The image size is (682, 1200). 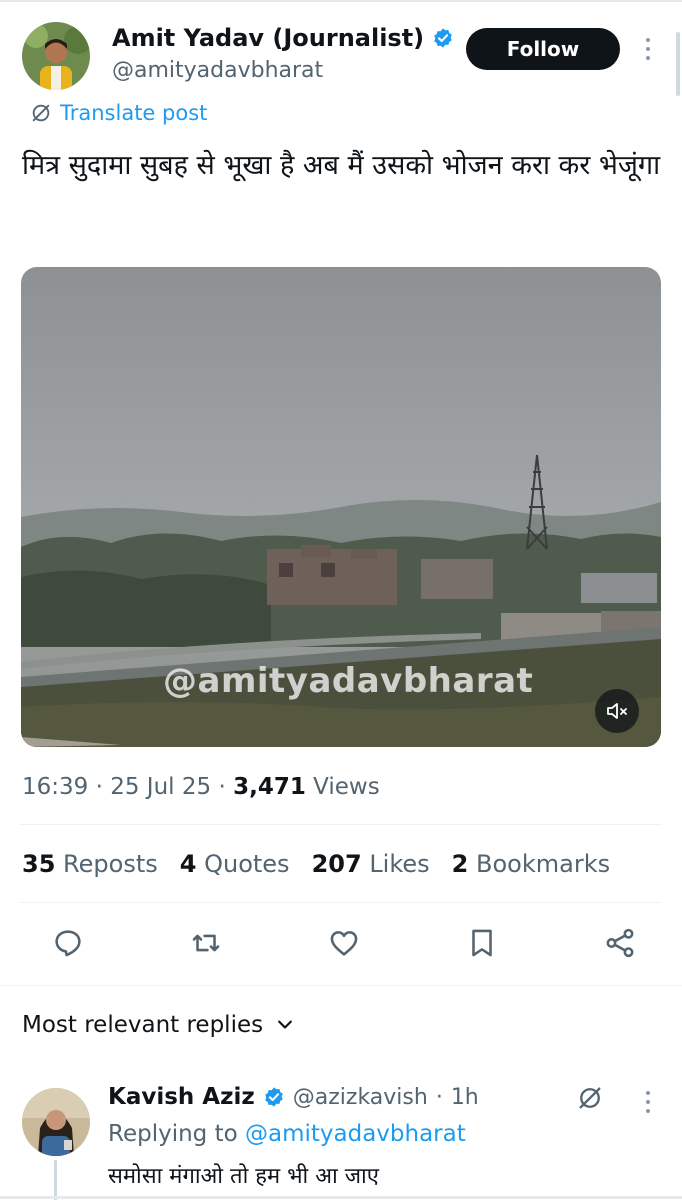 What do you see at coordinates (348, 681) in the screenshot?
I see `video-watermark: @amityadavbharat` at bounding box center [348, 681].